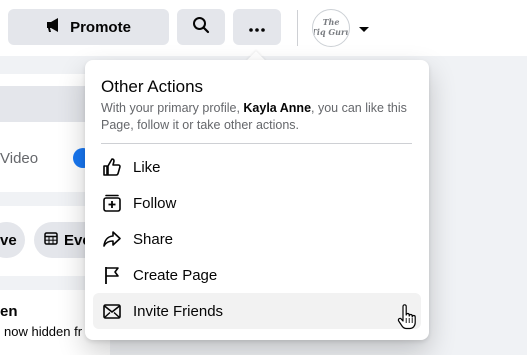  What do you see at coordinates (153, 239) in the screenshot?
I see `menu-item-label: Share` at bounding box center [153, 239].